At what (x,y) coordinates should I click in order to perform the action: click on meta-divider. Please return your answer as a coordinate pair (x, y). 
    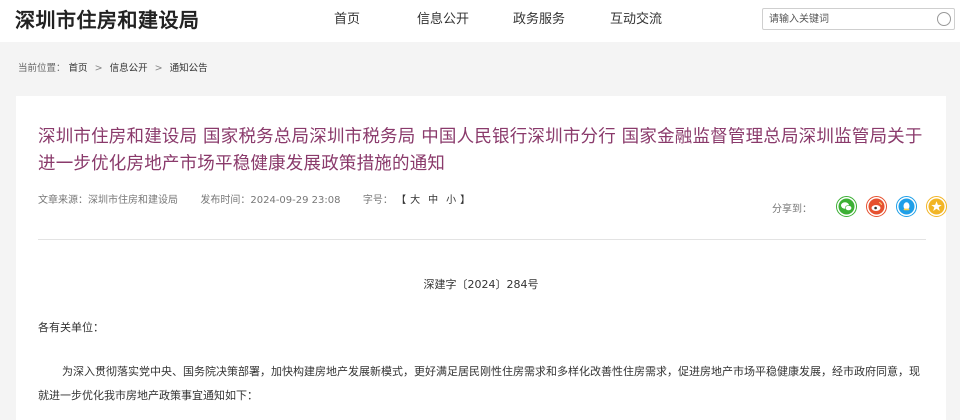
    Looking at the image, I should click on (482, 239).